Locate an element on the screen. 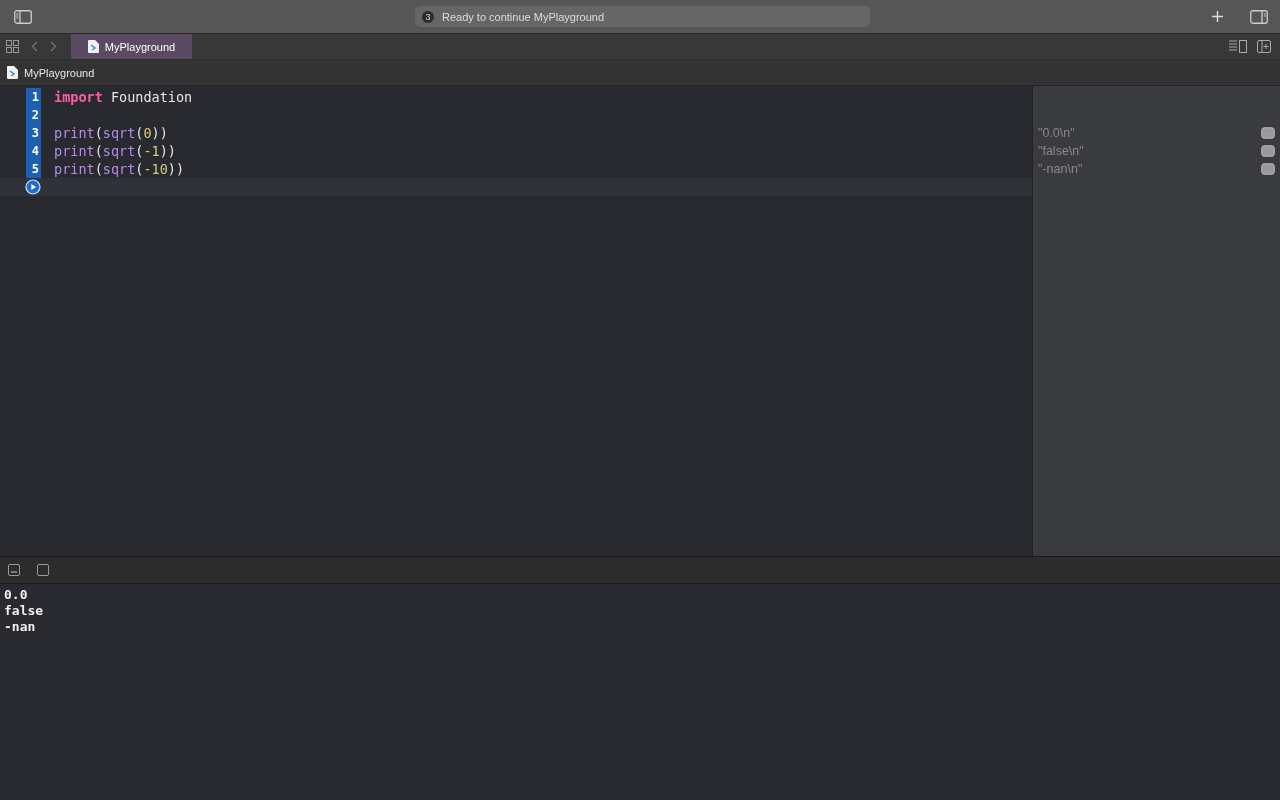 Image resolution: width=1280 pixels, height=800 pixels. editor-tab: MyPlayground is located at coordinates (131, 46).